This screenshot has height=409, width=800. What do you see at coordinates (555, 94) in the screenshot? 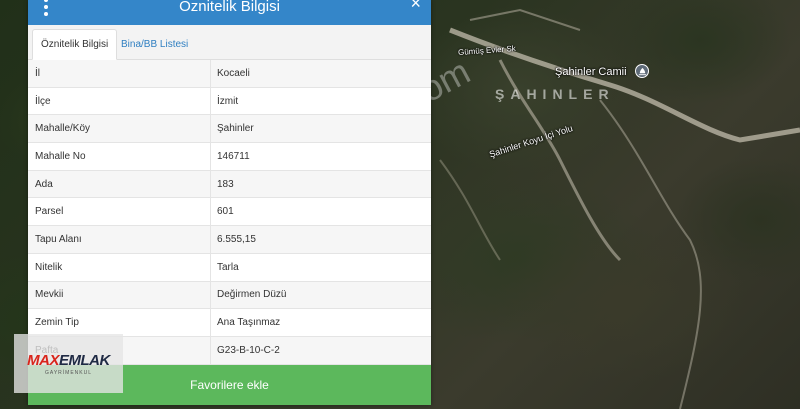
I see `village-label: ŞAHINLER` at bounding box center [555, 94].